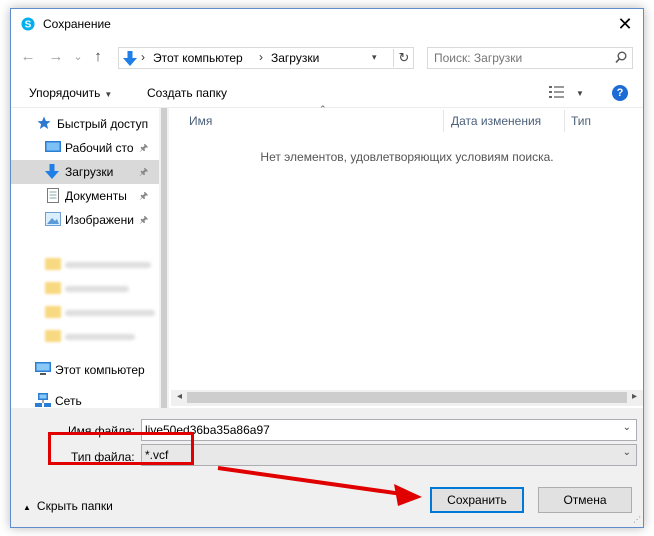 The image size is (654, 536). What do you see at coordinates (327, 24) in the screenshot?
I see `title-bar: S Сохранение ✕` at bounding box center [327, 24].